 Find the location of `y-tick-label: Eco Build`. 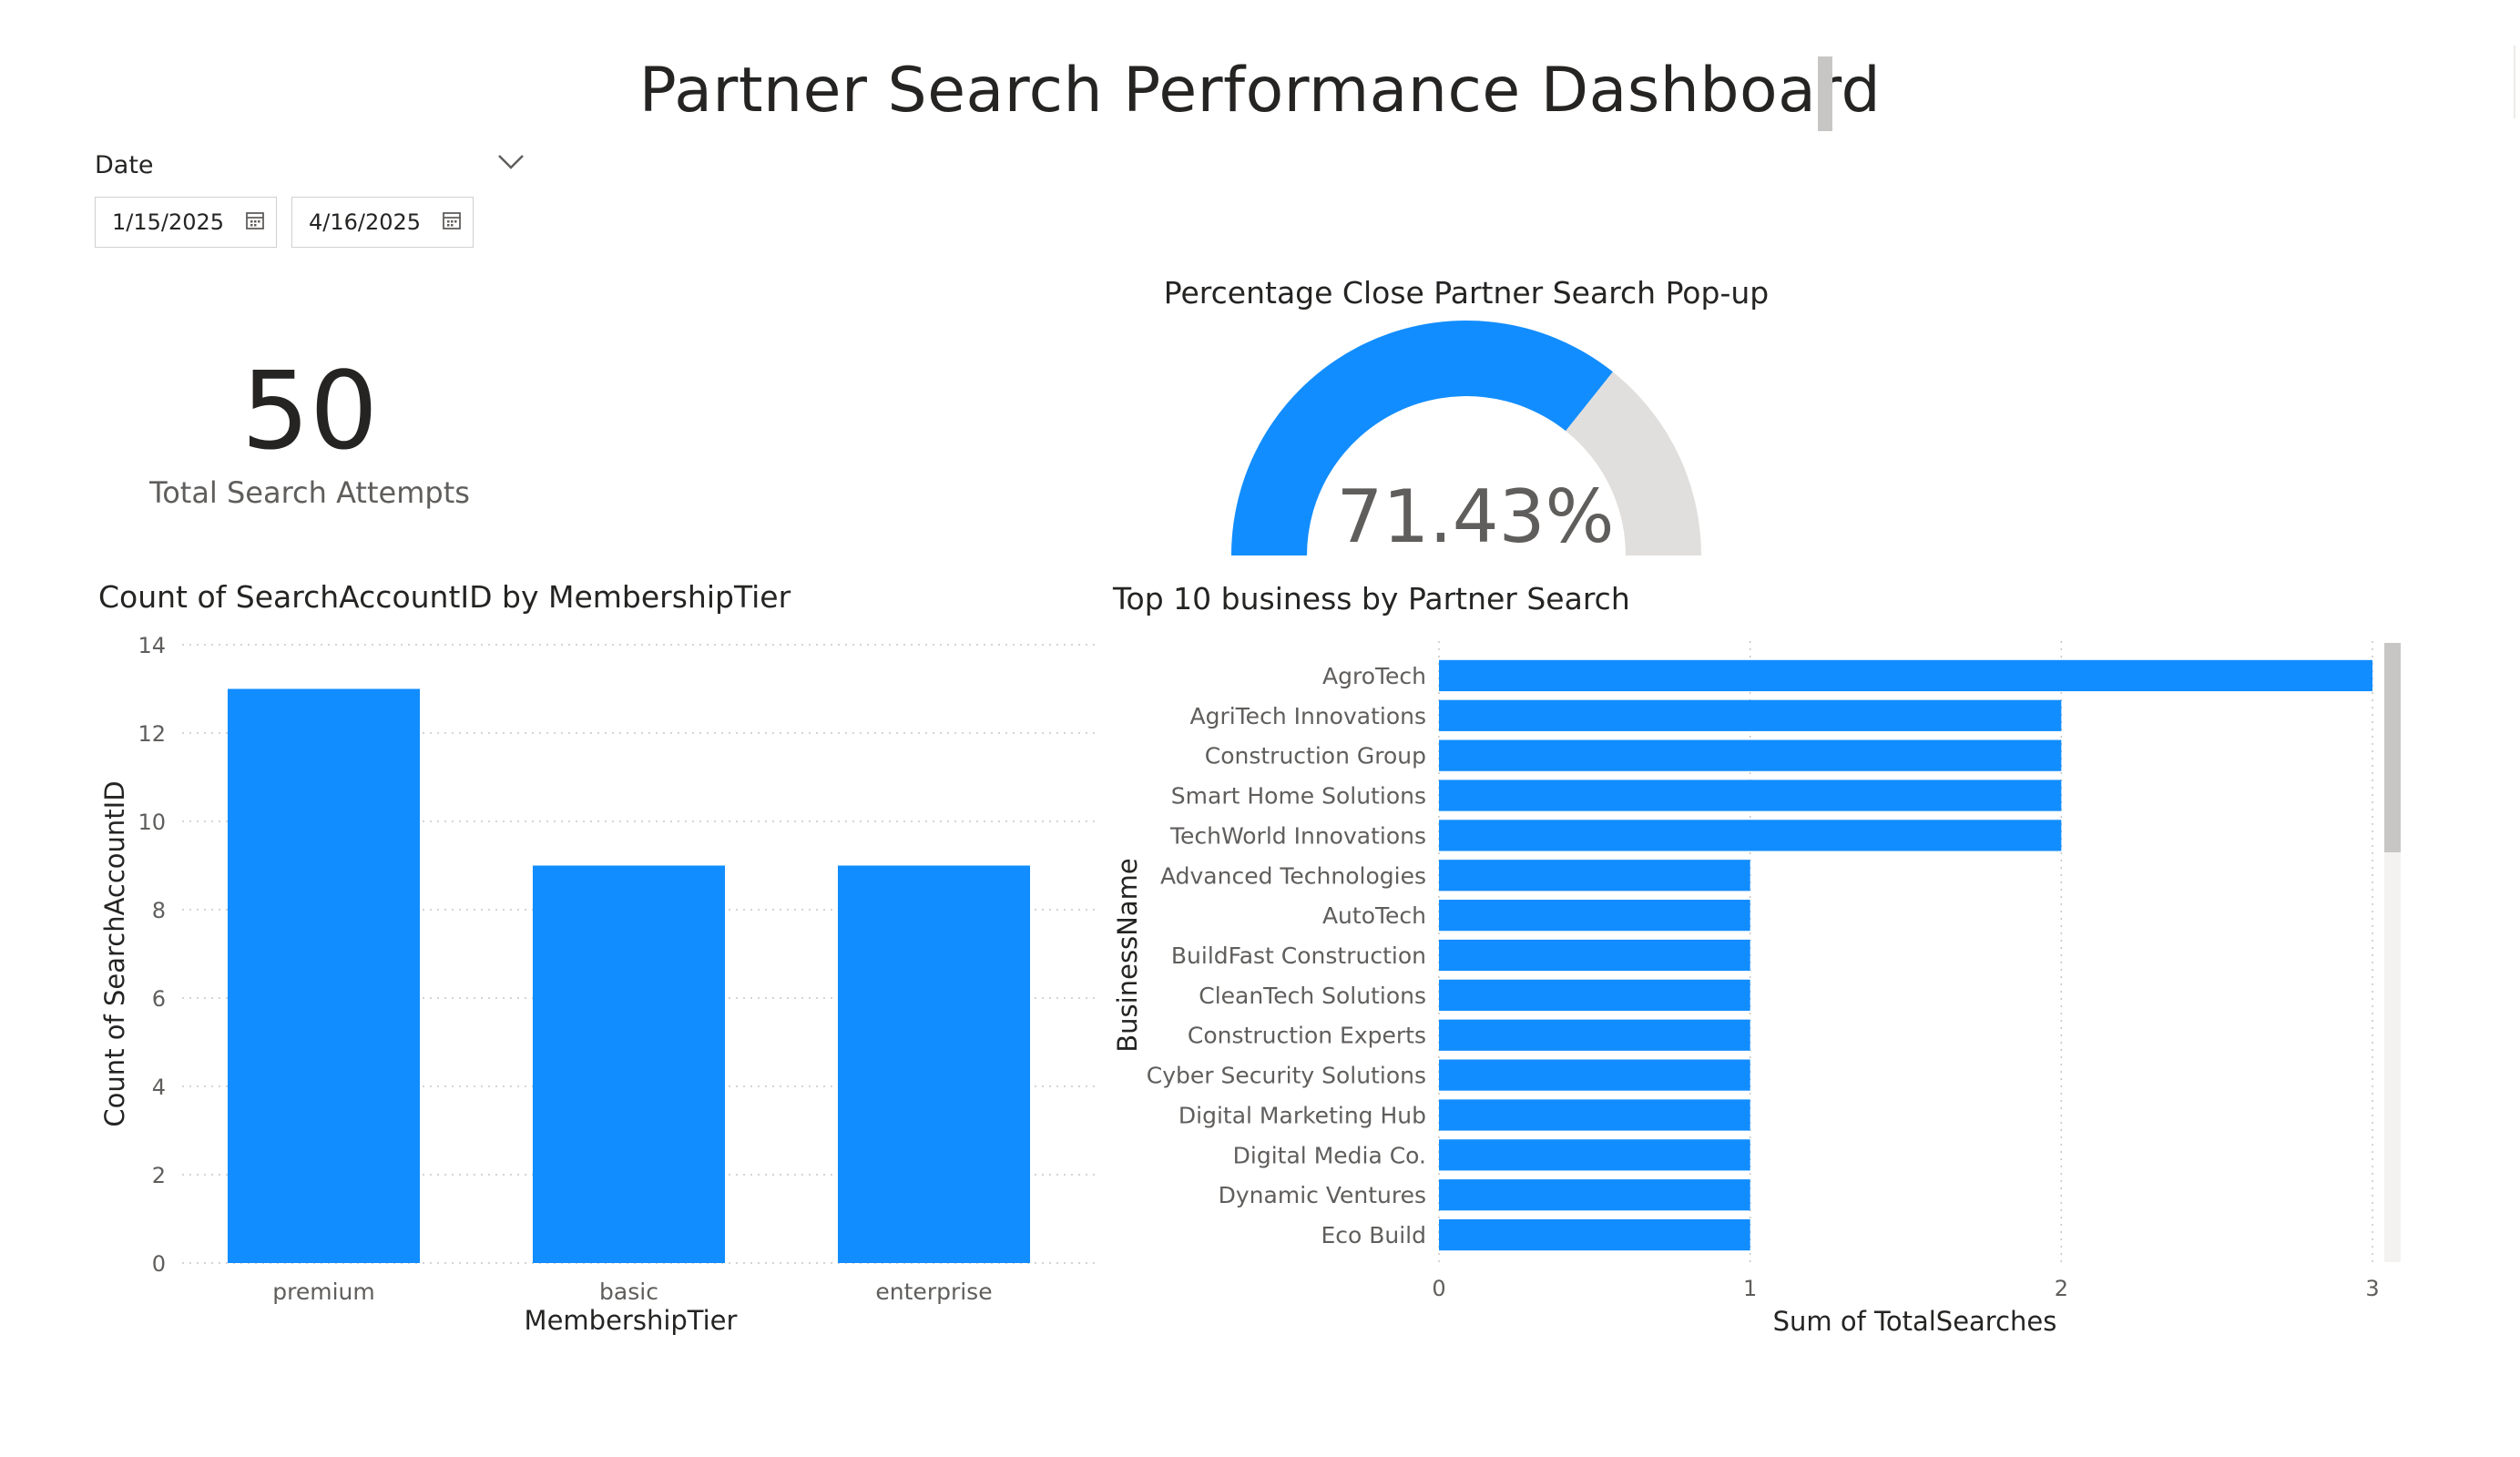

y-tick-label: Eco Build is located at coordinates (1374, 1235).